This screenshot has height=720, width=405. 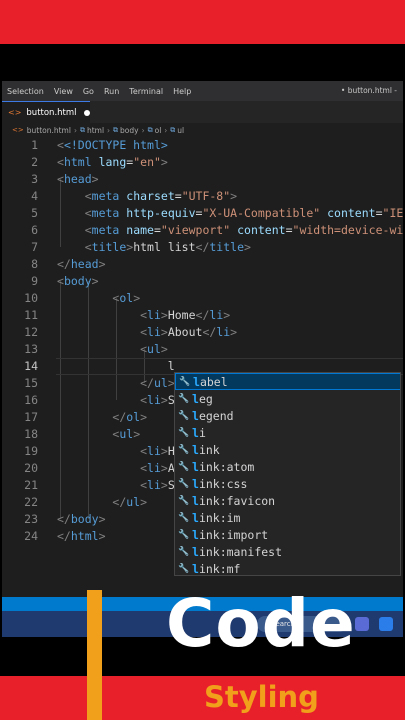 I want to click on code-line: 4 <meta charset="UTF-8">, so click(x=202, y=196).